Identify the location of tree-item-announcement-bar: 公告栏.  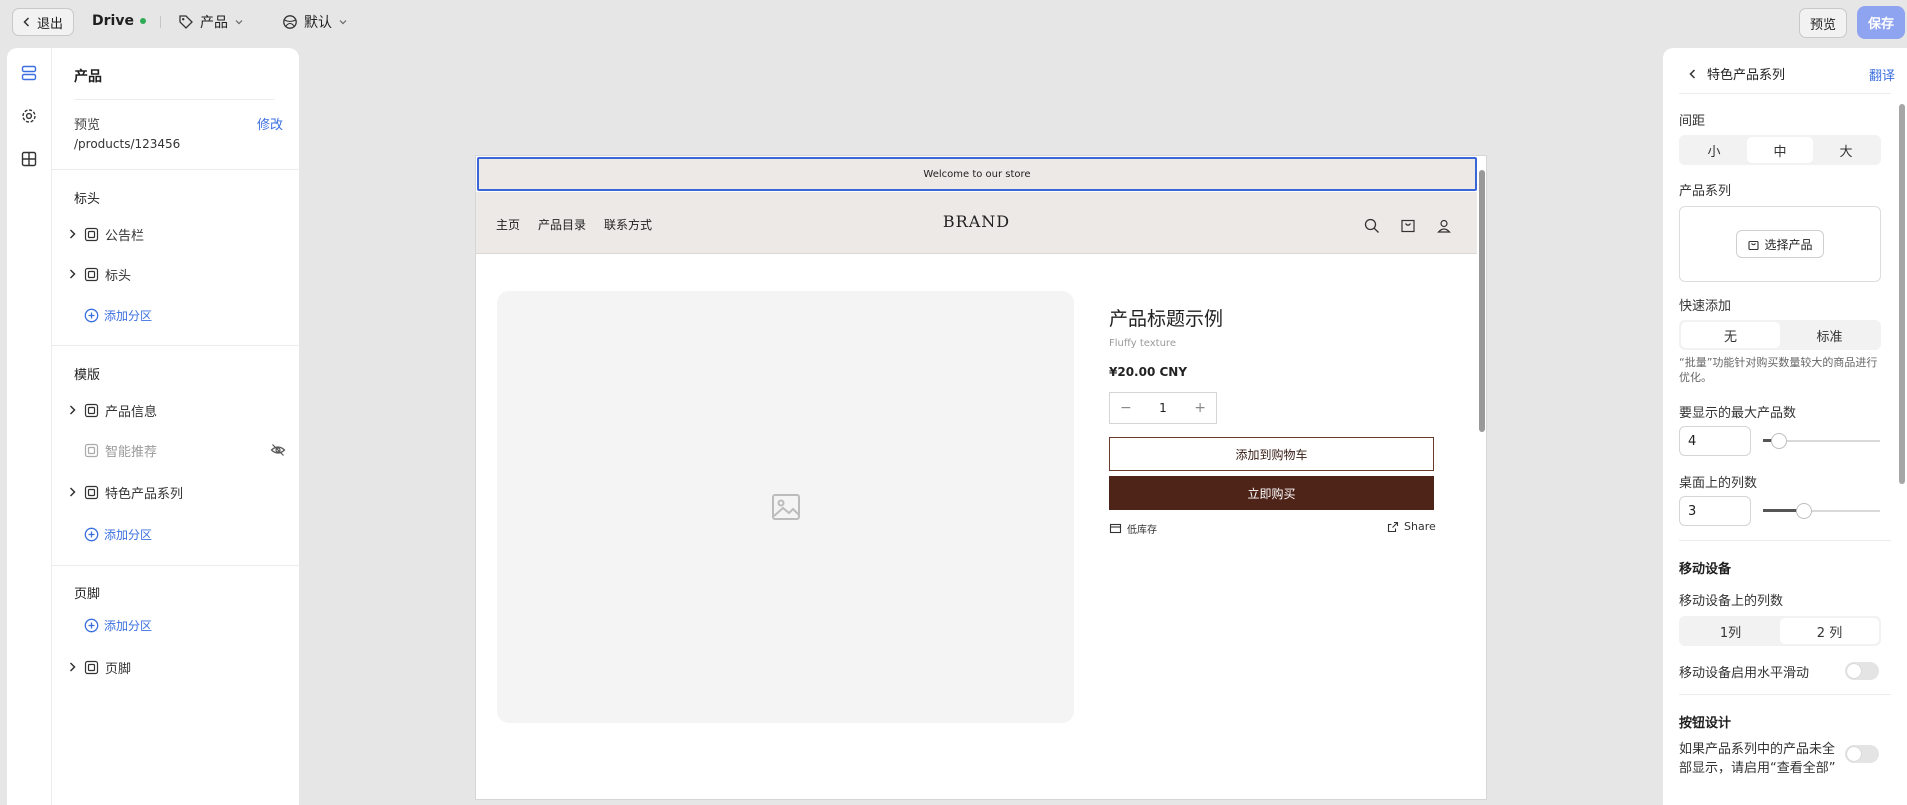
(105, 234).